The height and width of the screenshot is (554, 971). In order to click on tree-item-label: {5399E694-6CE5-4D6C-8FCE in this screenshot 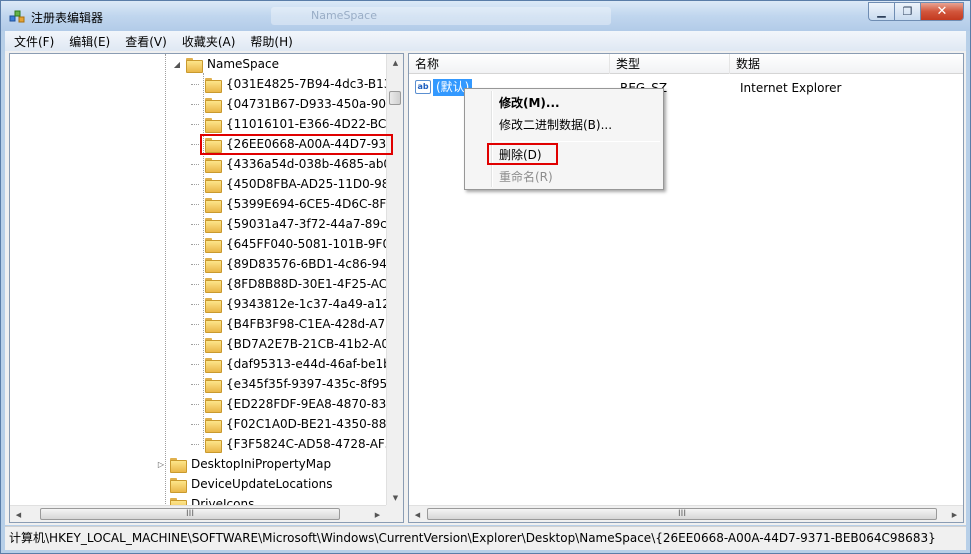, I will do `click(314, 204)`.